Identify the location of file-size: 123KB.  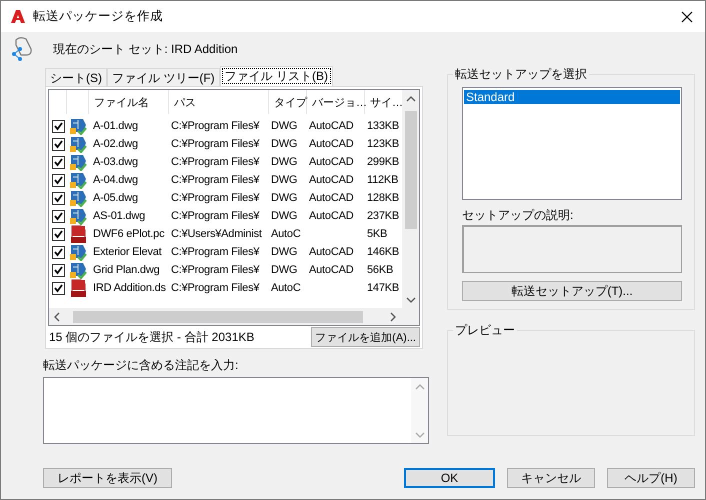
(383, 144).